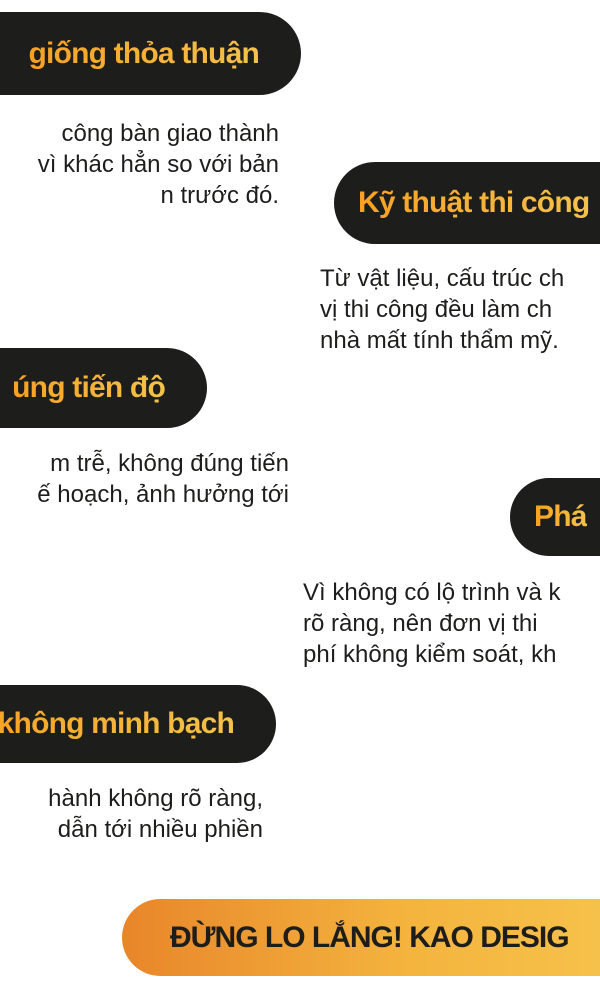  I want to click on item-title: Phá, so click(560, 516).